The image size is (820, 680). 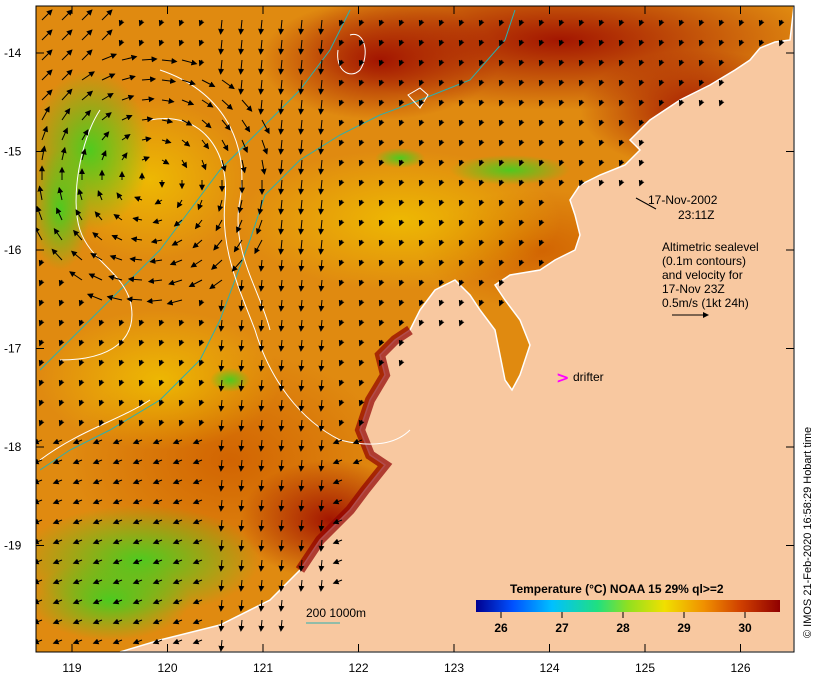 What do you see at coordinates (588, 377) in the screenshot?
I see `drifter-label: drifter` at bounding box center [588, 377].